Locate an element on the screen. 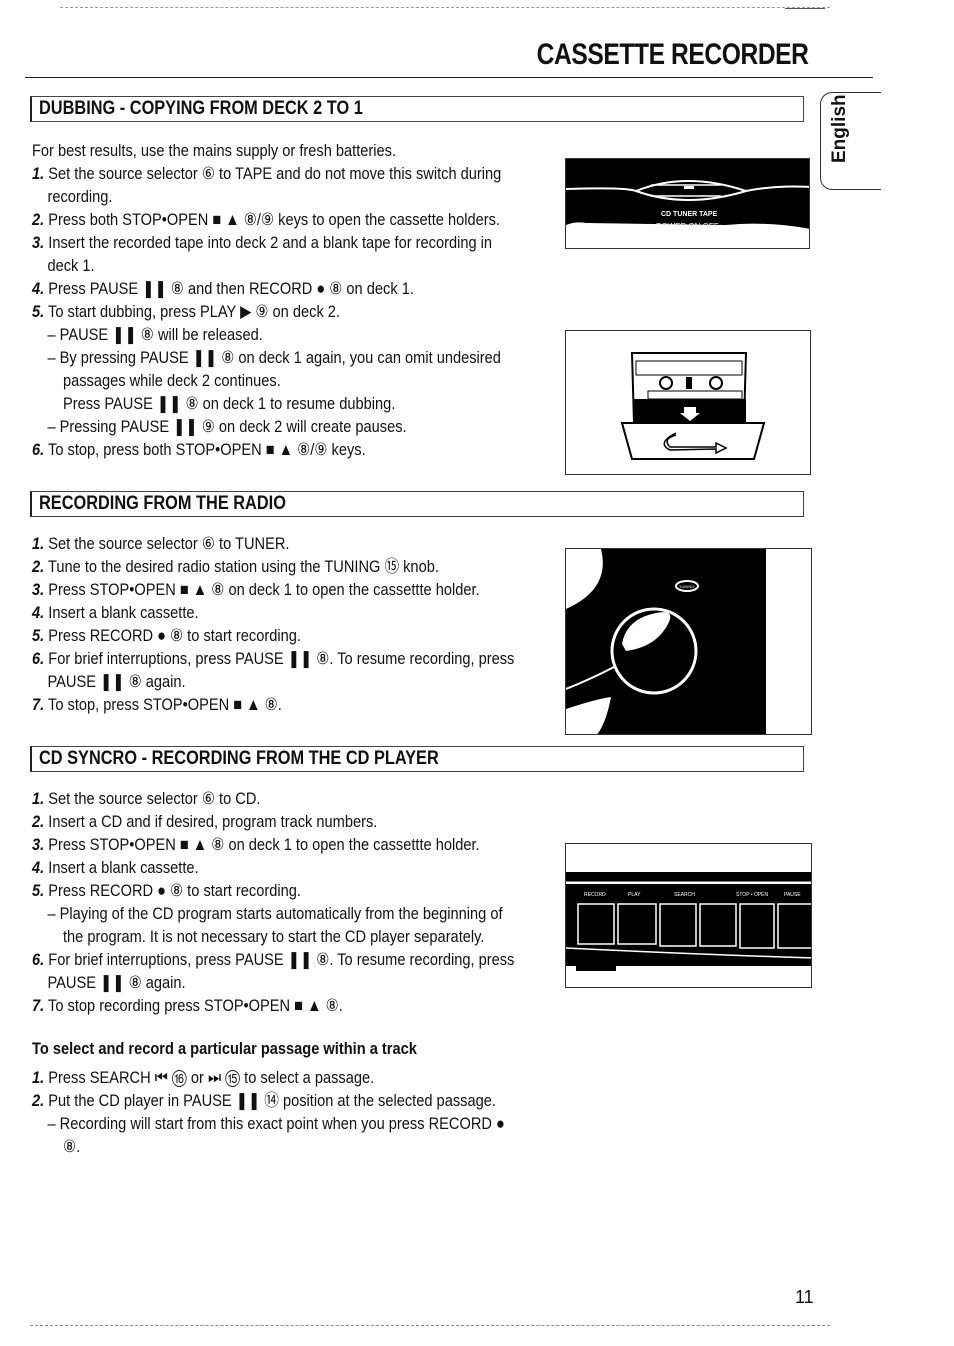 Image resolution: width=954 pixels, height=1346 pixels. selector-label-text: CD TUNER TAPE is located at coordinates (689, 214).